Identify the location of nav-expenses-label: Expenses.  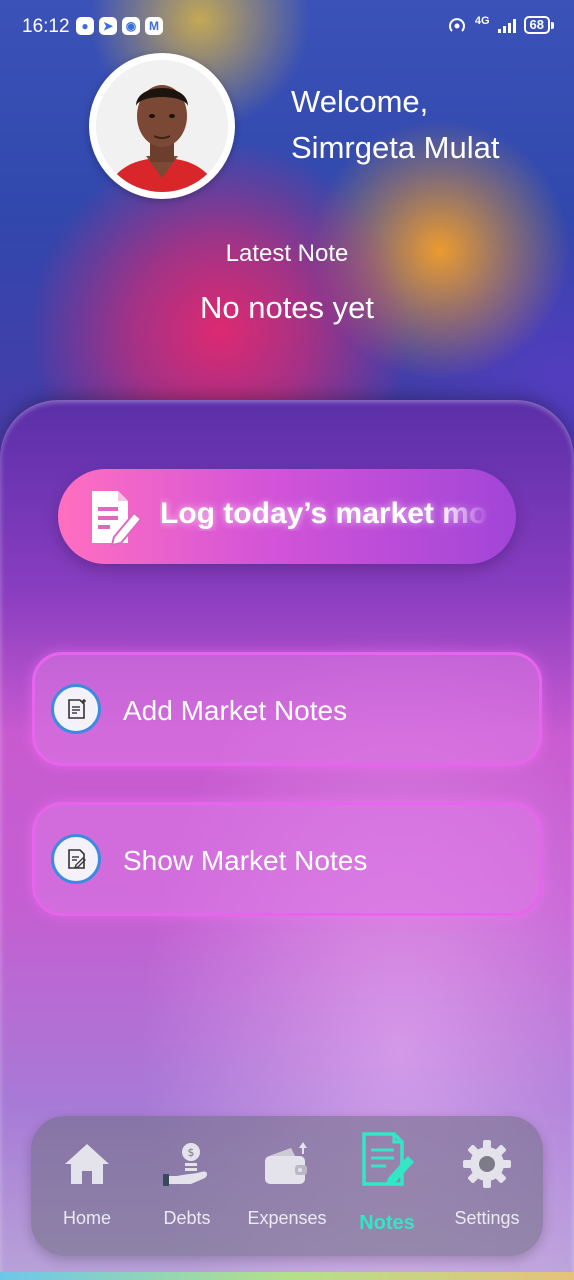
(287, 1218).